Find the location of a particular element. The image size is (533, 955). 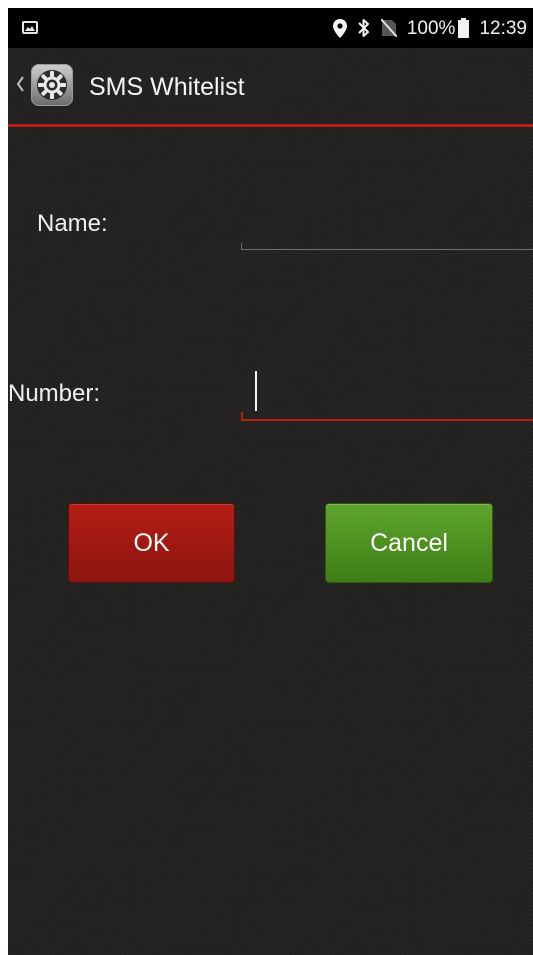

back-chevron-icon is located at coordinates (20, 84).